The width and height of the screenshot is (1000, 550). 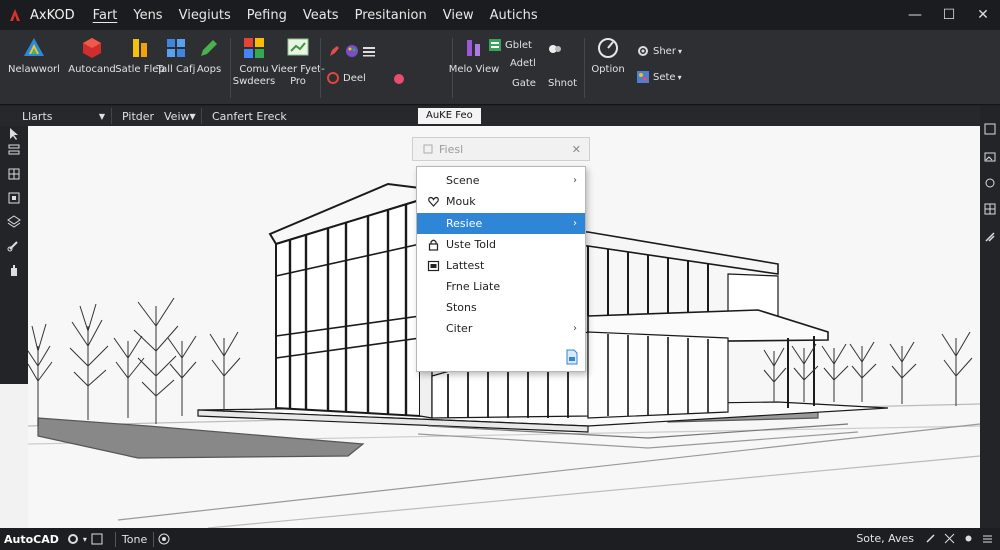 I want to click on context-menu-item-resiee: Resiee ›, so click(x=501, y=223).